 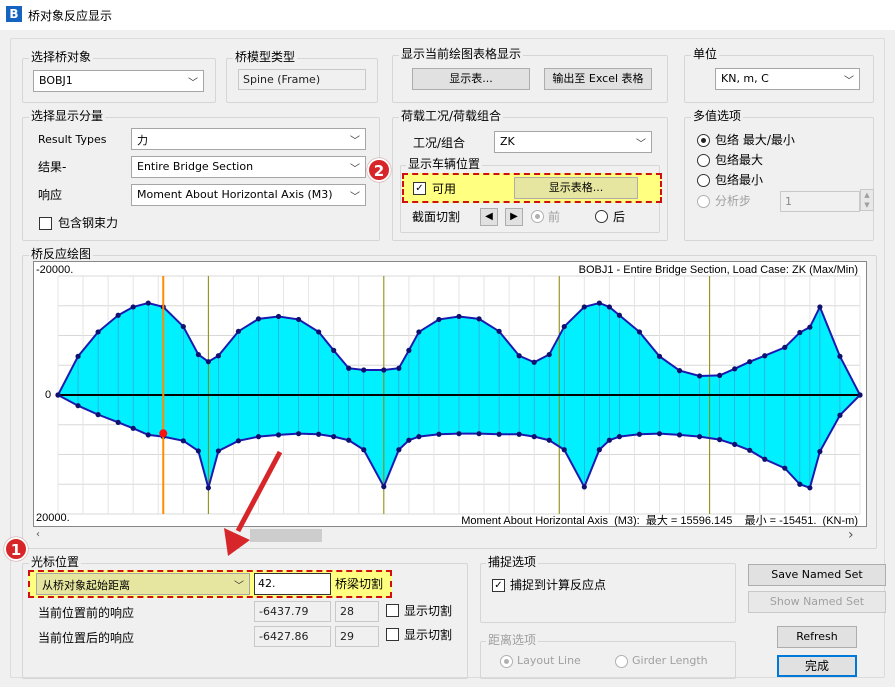 What do you see at coordinates (392, 634) in the screenshot?
I see `show-cut-after-checkbox` at bounding box center [392, 634].